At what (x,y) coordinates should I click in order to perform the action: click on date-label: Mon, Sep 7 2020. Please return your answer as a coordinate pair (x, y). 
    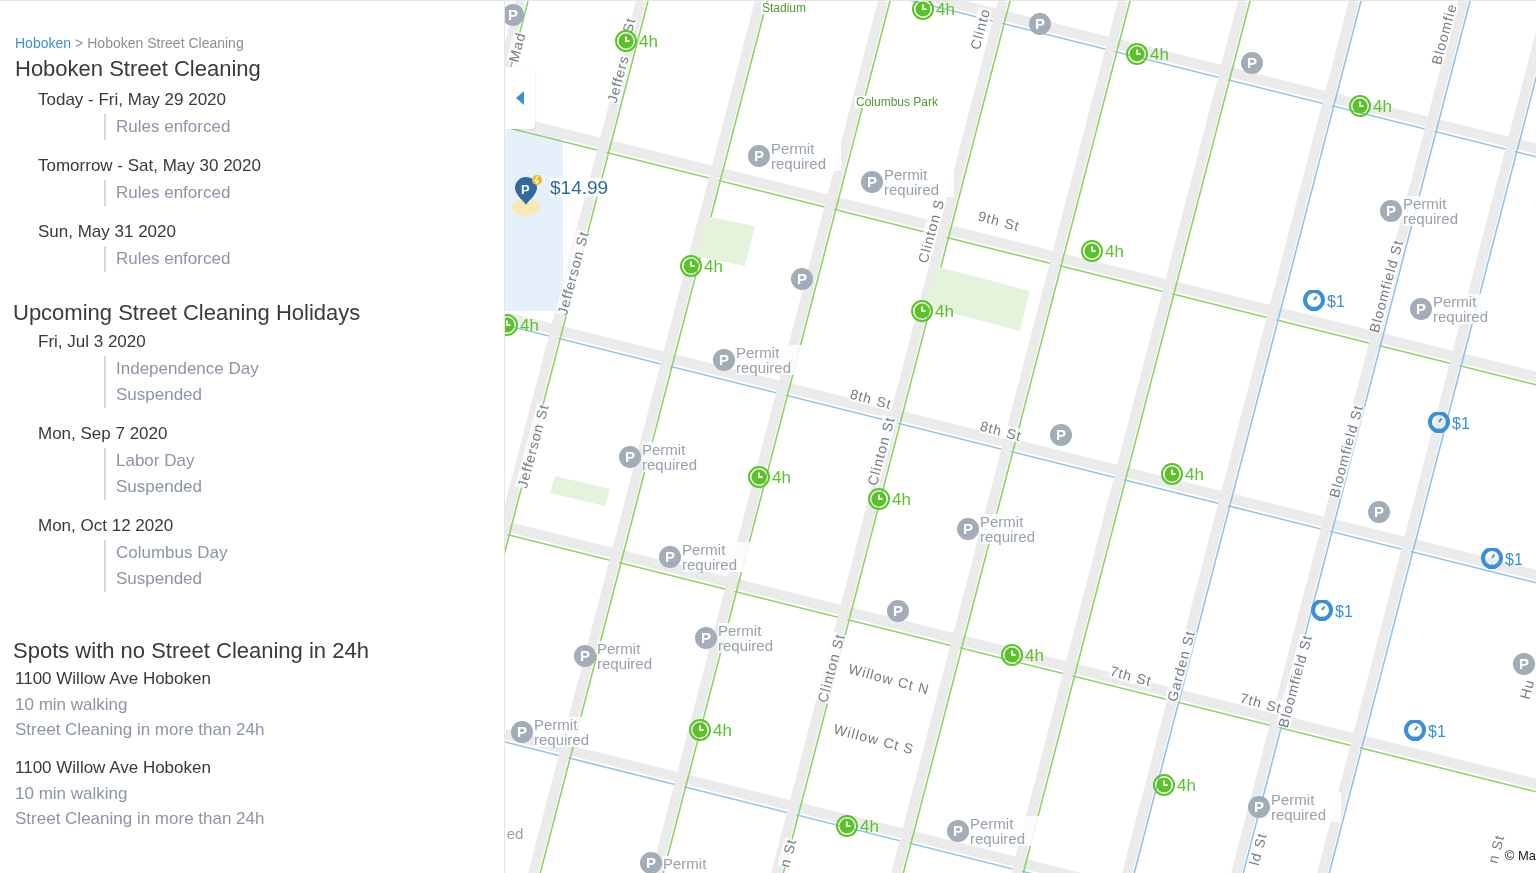
    Looking at the image, I should click on (103, 434).